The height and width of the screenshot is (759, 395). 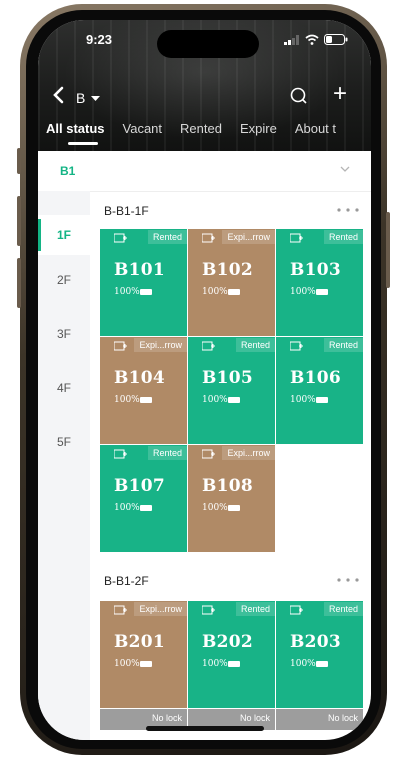 I want to click on tab-expire: Expire, so click(x=258, y=128).